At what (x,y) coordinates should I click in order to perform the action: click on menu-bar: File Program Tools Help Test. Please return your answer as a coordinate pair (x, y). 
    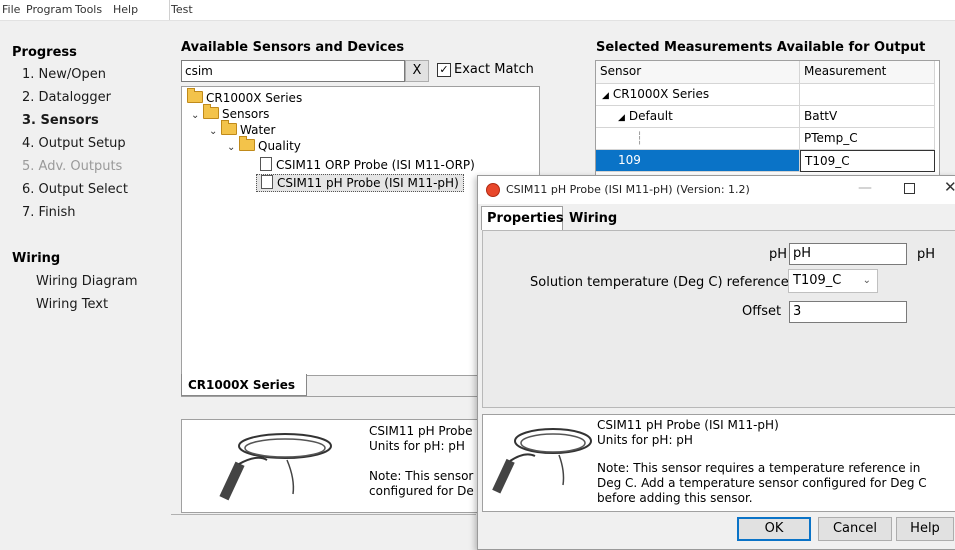
    Looking at the image, I should click on (477, 10).